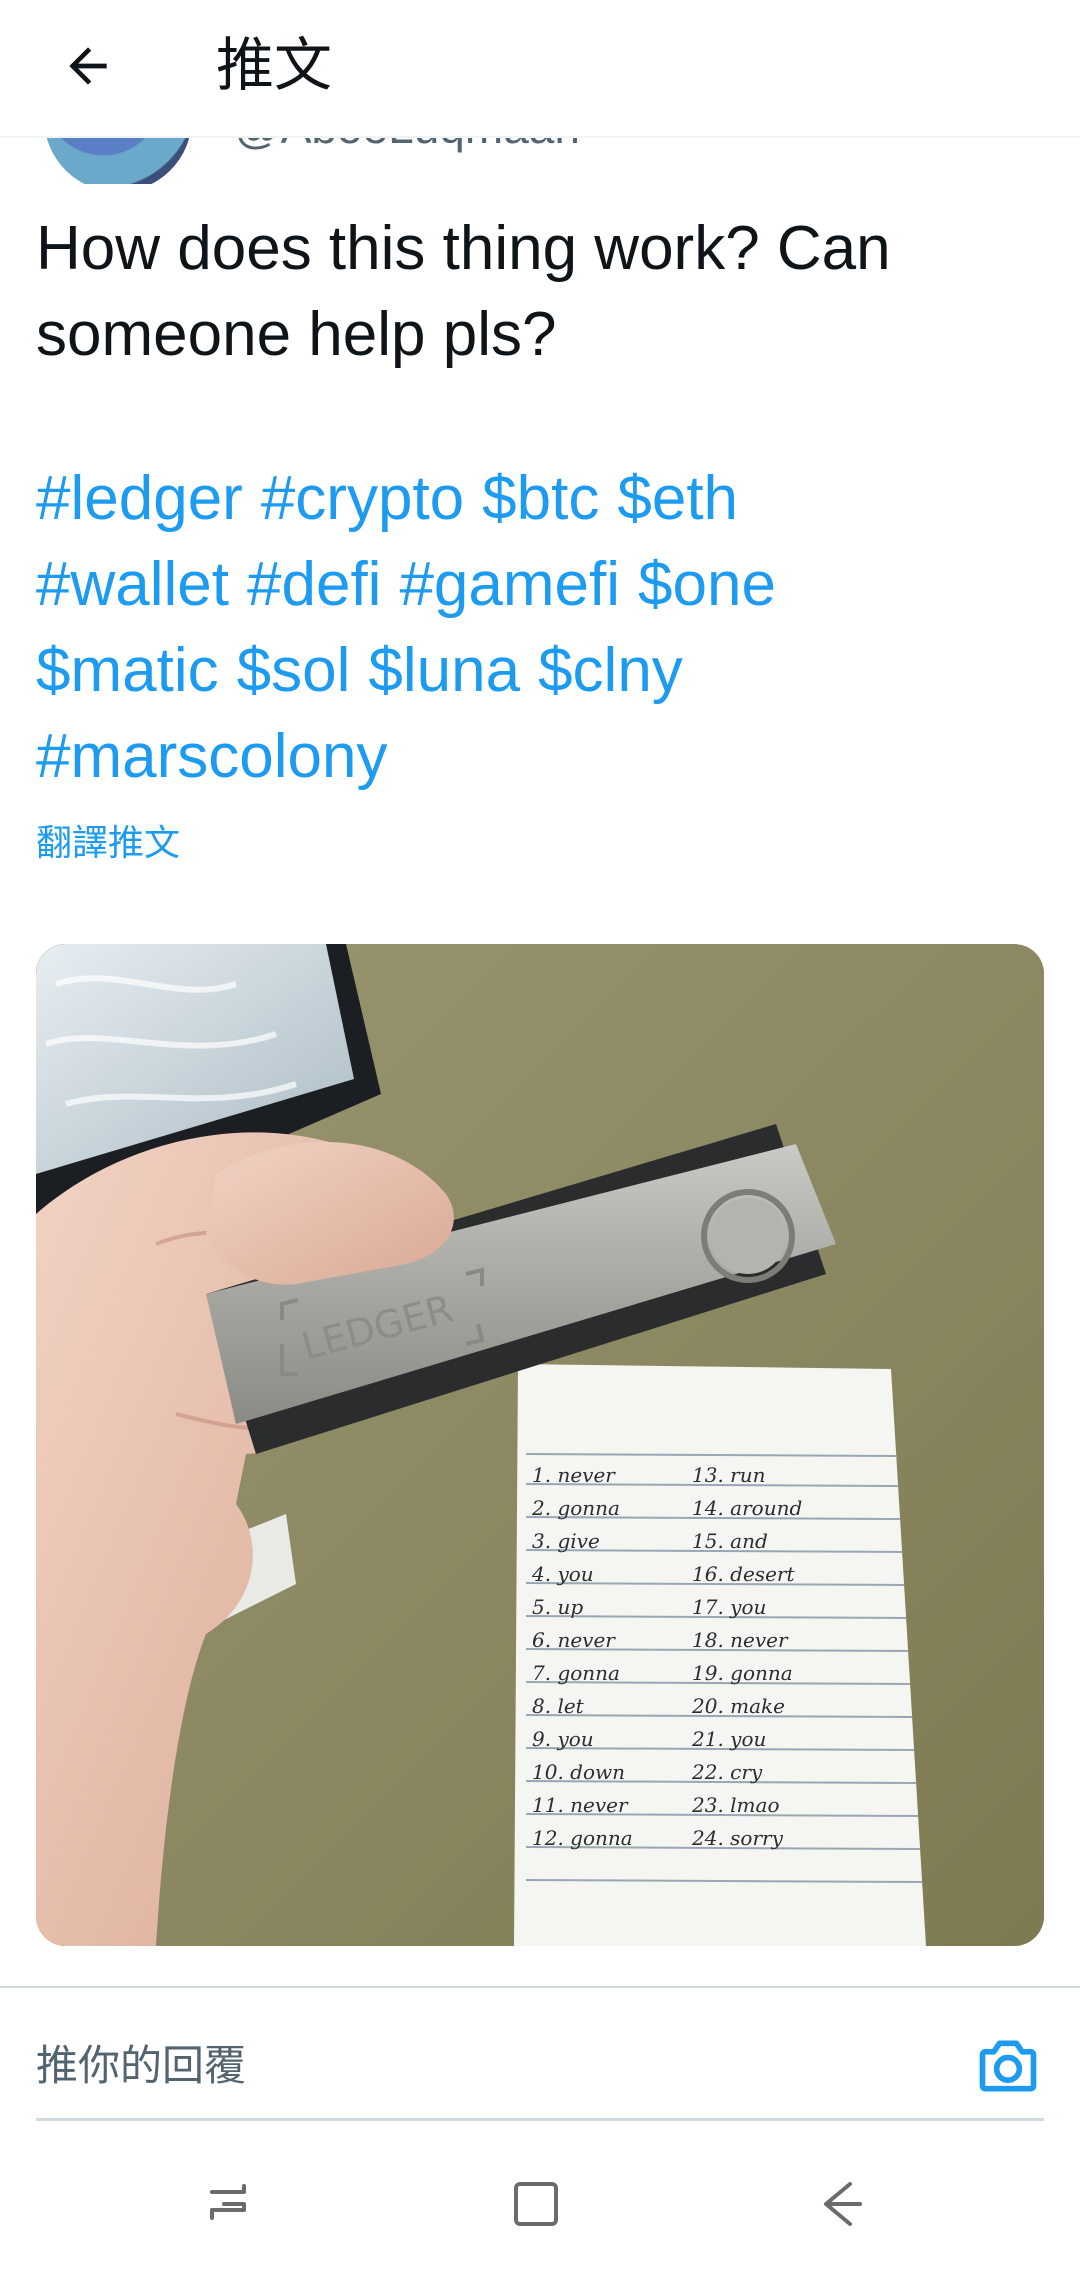 This screenshot has height=2282, width=1080. I want to click on translate-tweet-link: 翻譯推文, so click(108, 840).